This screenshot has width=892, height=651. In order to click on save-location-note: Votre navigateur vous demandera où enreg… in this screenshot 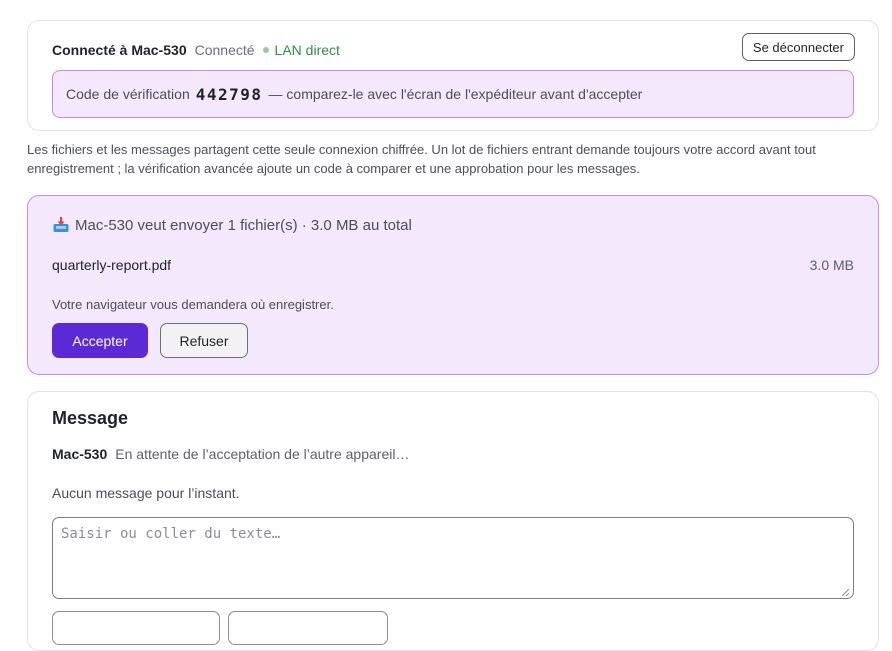, I will do `click(193, 304)`.